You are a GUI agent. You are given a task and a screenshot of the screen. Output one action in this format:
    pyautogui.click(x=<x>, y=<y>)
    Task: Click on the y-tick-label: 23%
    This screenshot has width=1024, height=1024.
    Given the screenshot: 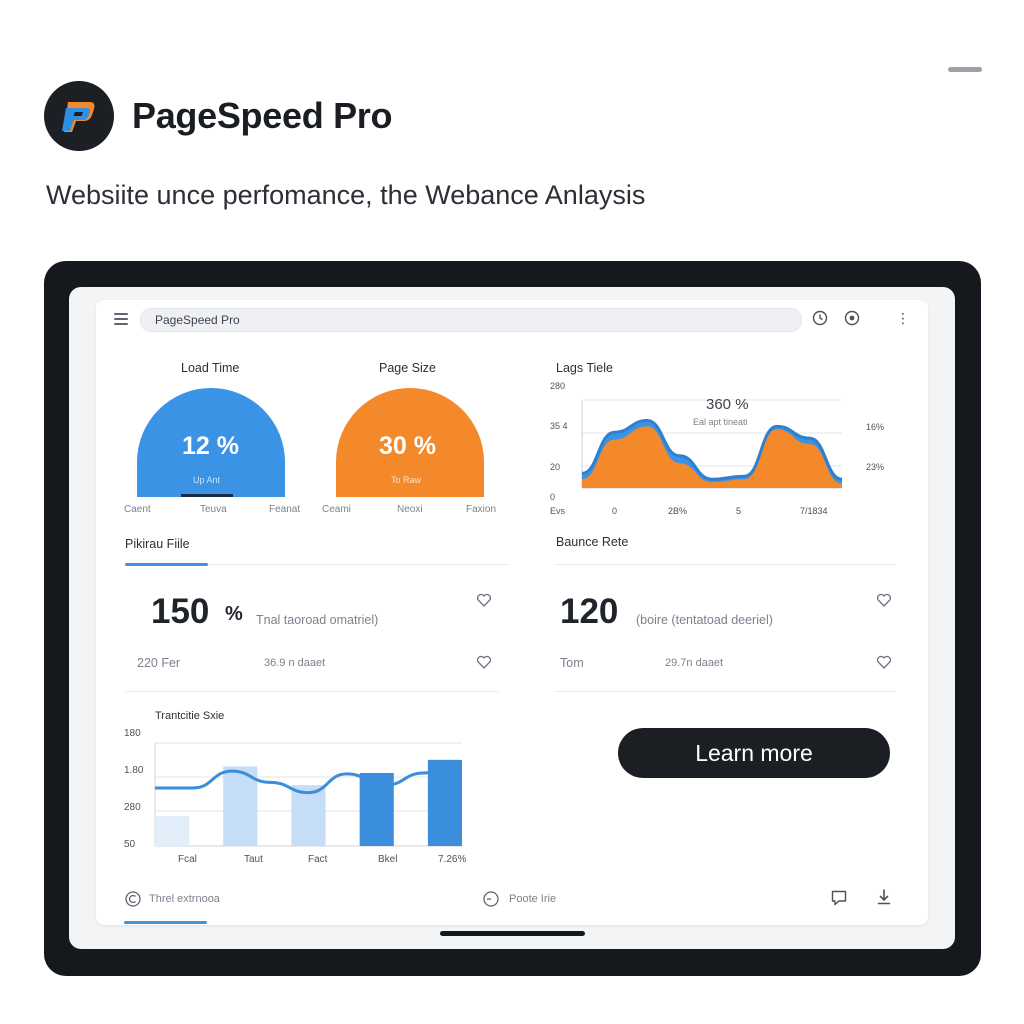 What is the action you would take?
    pyautogui.click(x=875, y=467)
    